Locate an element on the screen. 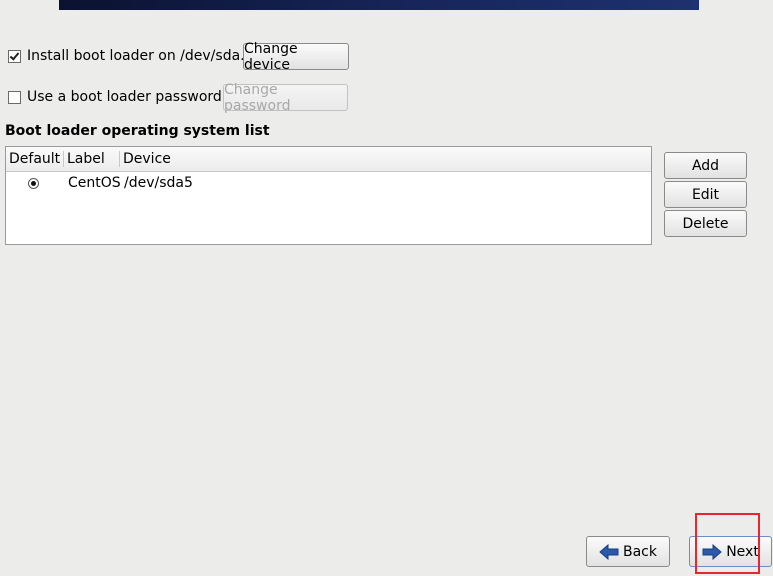 The image size is (773, 576). bootloader-password-row: Use a boot loader password is located at coordinates (115, 97).